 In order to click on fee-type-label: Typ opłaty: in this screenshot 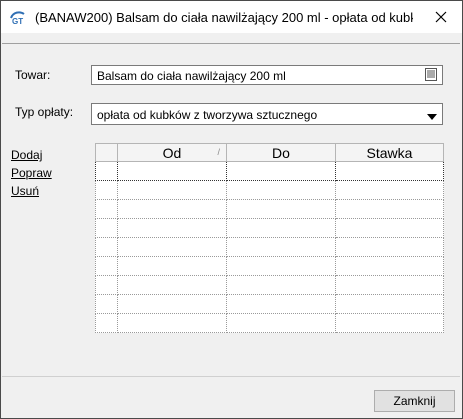, I will do `click(44, 112)`.